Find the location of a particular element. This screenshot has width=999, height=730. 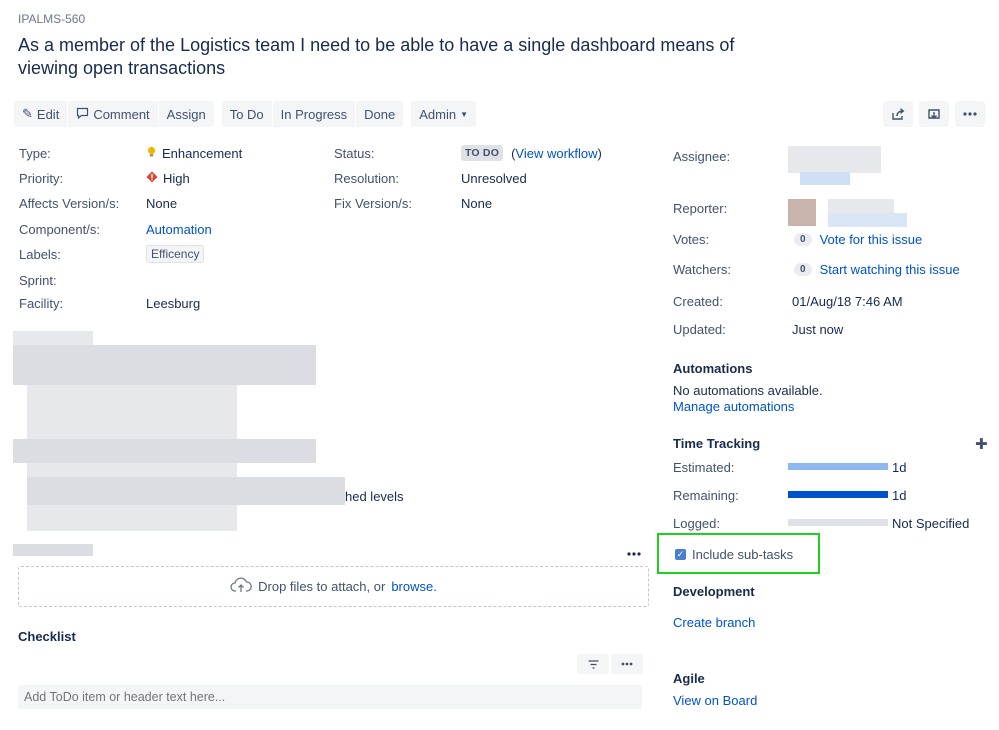

more-icon is located at coordinates (970, 114).